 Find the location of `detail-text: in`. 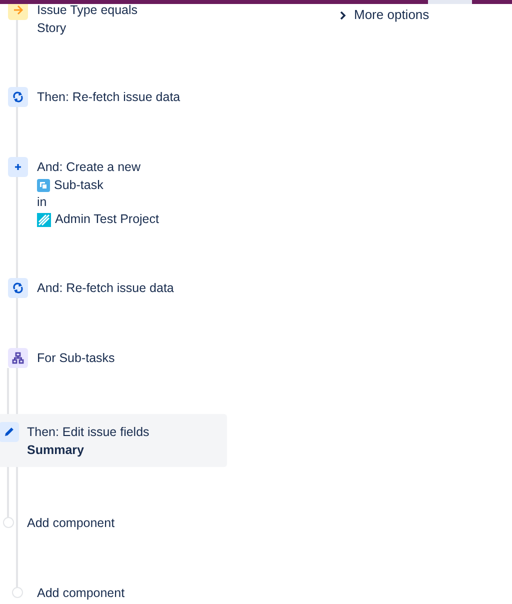

detail-text: in is located at coordinates (42, 202).